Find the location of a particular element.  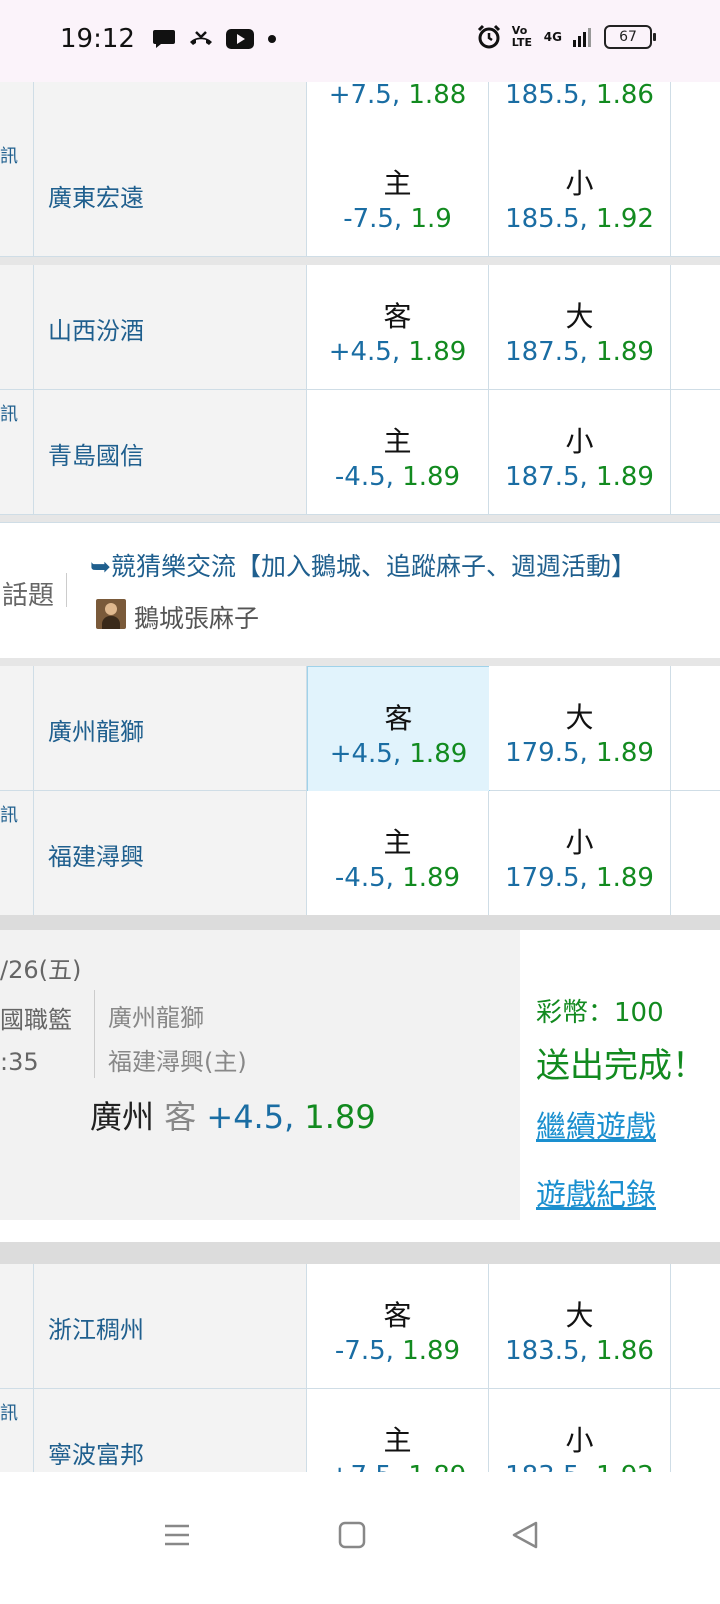

avatar is located at coordinates (111, 614).